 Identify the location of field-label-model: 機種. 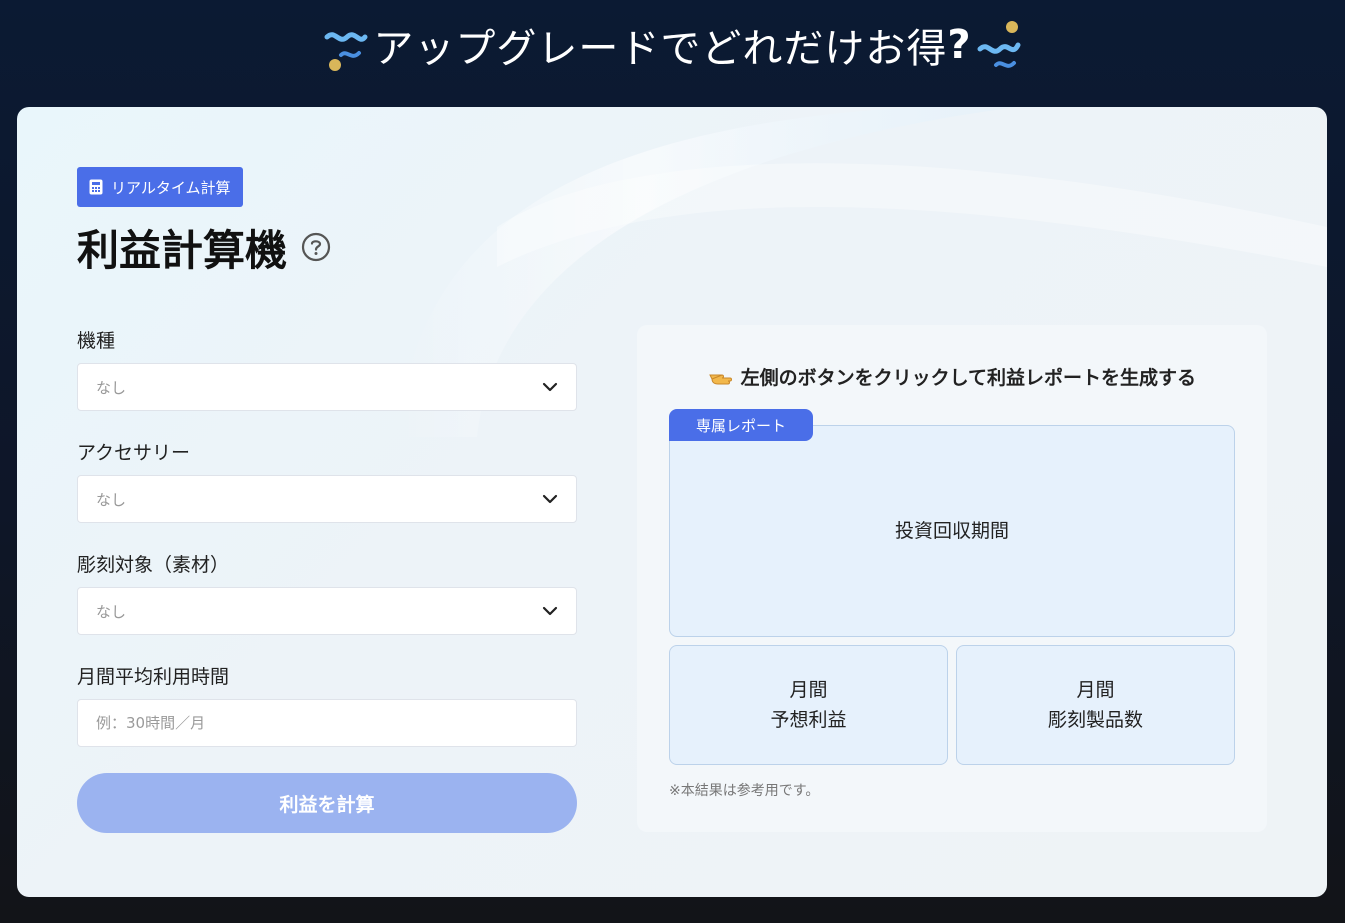
(96, 341).